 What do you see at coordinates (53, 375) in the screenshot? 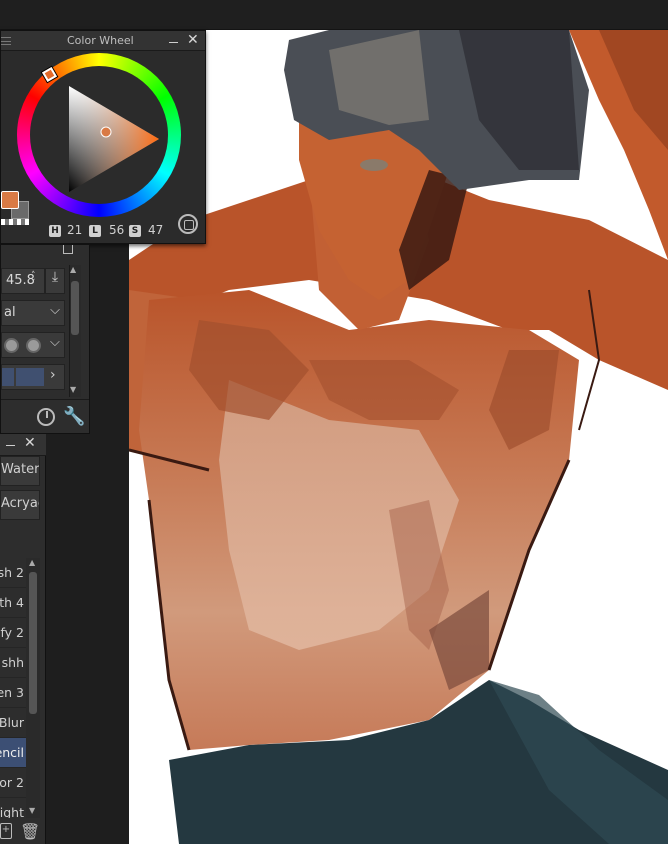
I see `chevron-right-icon: ›` at bounding box center [53, 375].